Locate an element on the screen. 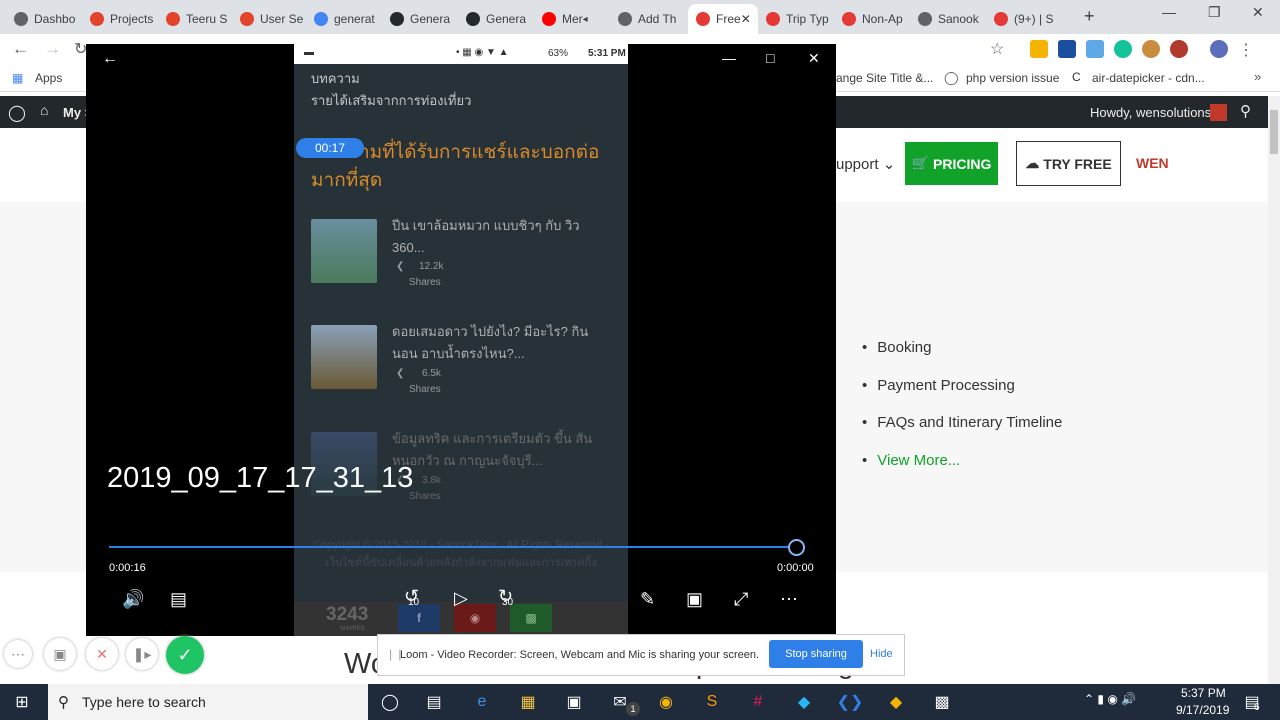  task-view-icon: ▤ is located at coordinates (434, 702).